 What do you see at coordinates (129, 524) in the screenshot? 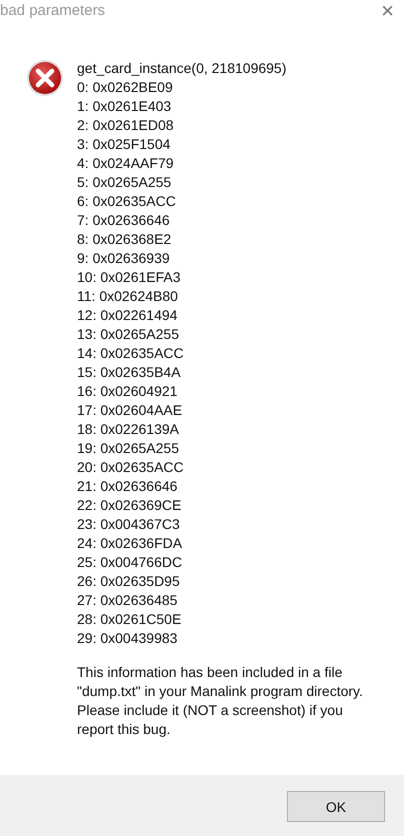
I see `stack-address: 23: 0x004367C3` at bounding box center [129, 524].